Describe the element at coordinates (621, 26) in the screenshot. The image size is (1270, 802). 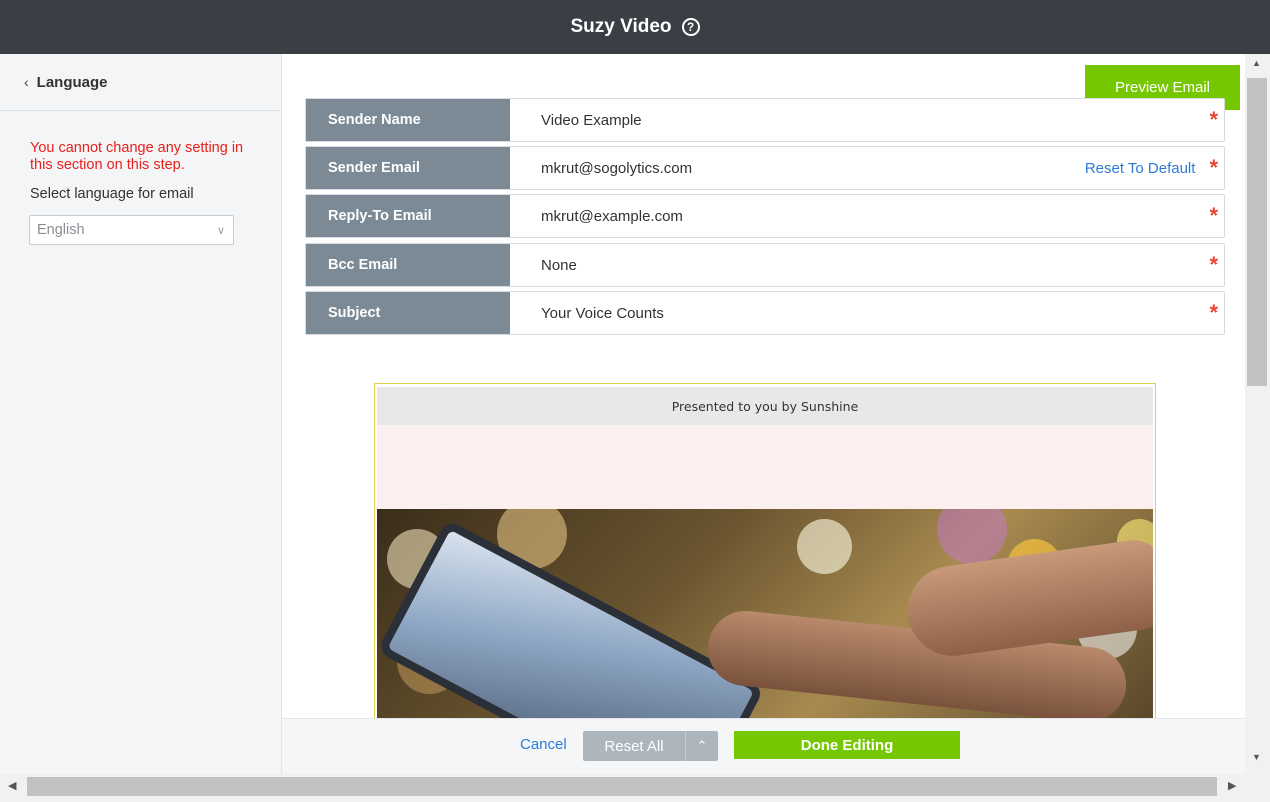
I see `app-title: Suzy Video` at that location.